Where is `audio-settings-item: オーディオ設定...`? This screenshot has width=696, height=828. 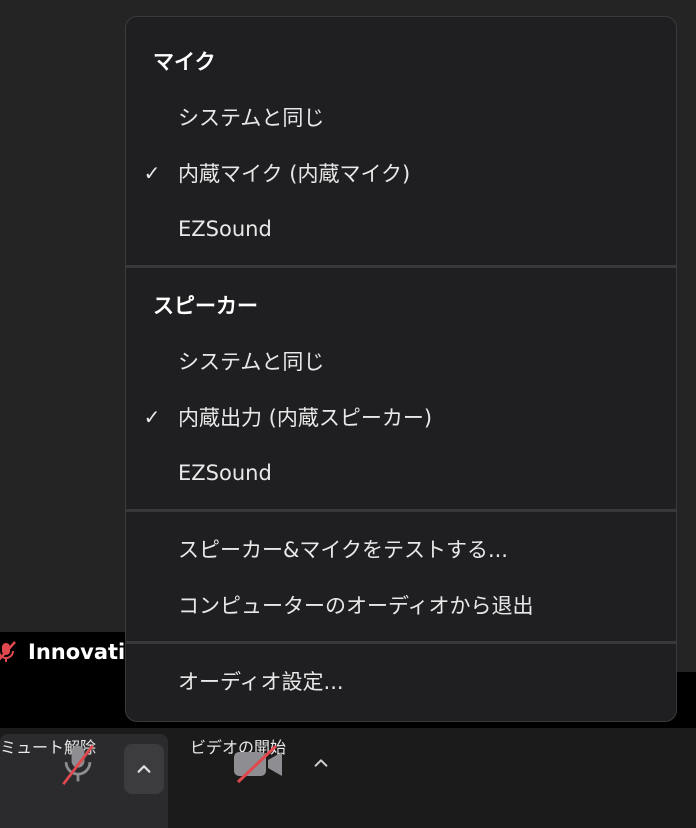
audio-settings-item: オーディオ設定... is located at coordinates (401, 681).